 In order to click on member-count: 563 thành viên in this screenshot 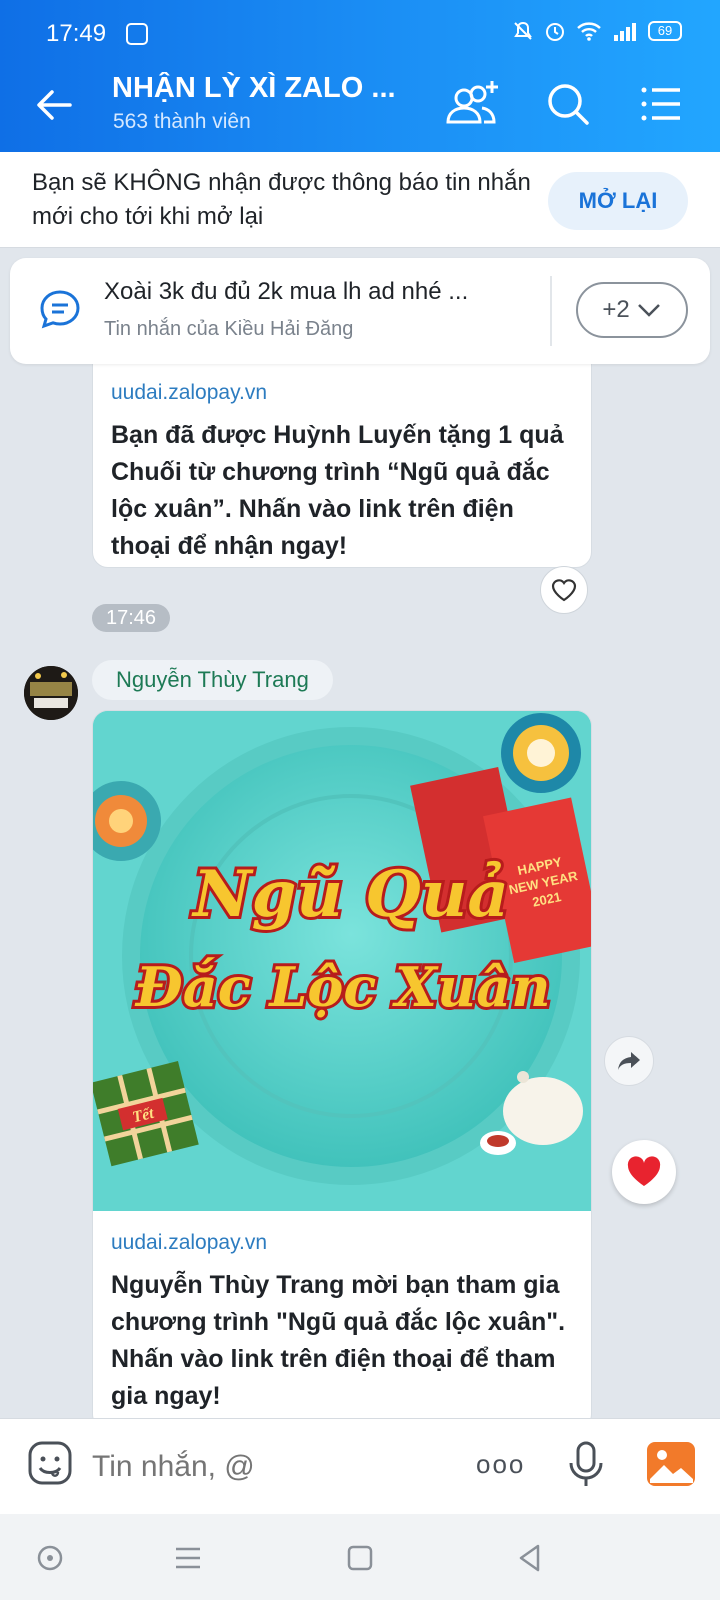, I will do `click(182, 121)`.